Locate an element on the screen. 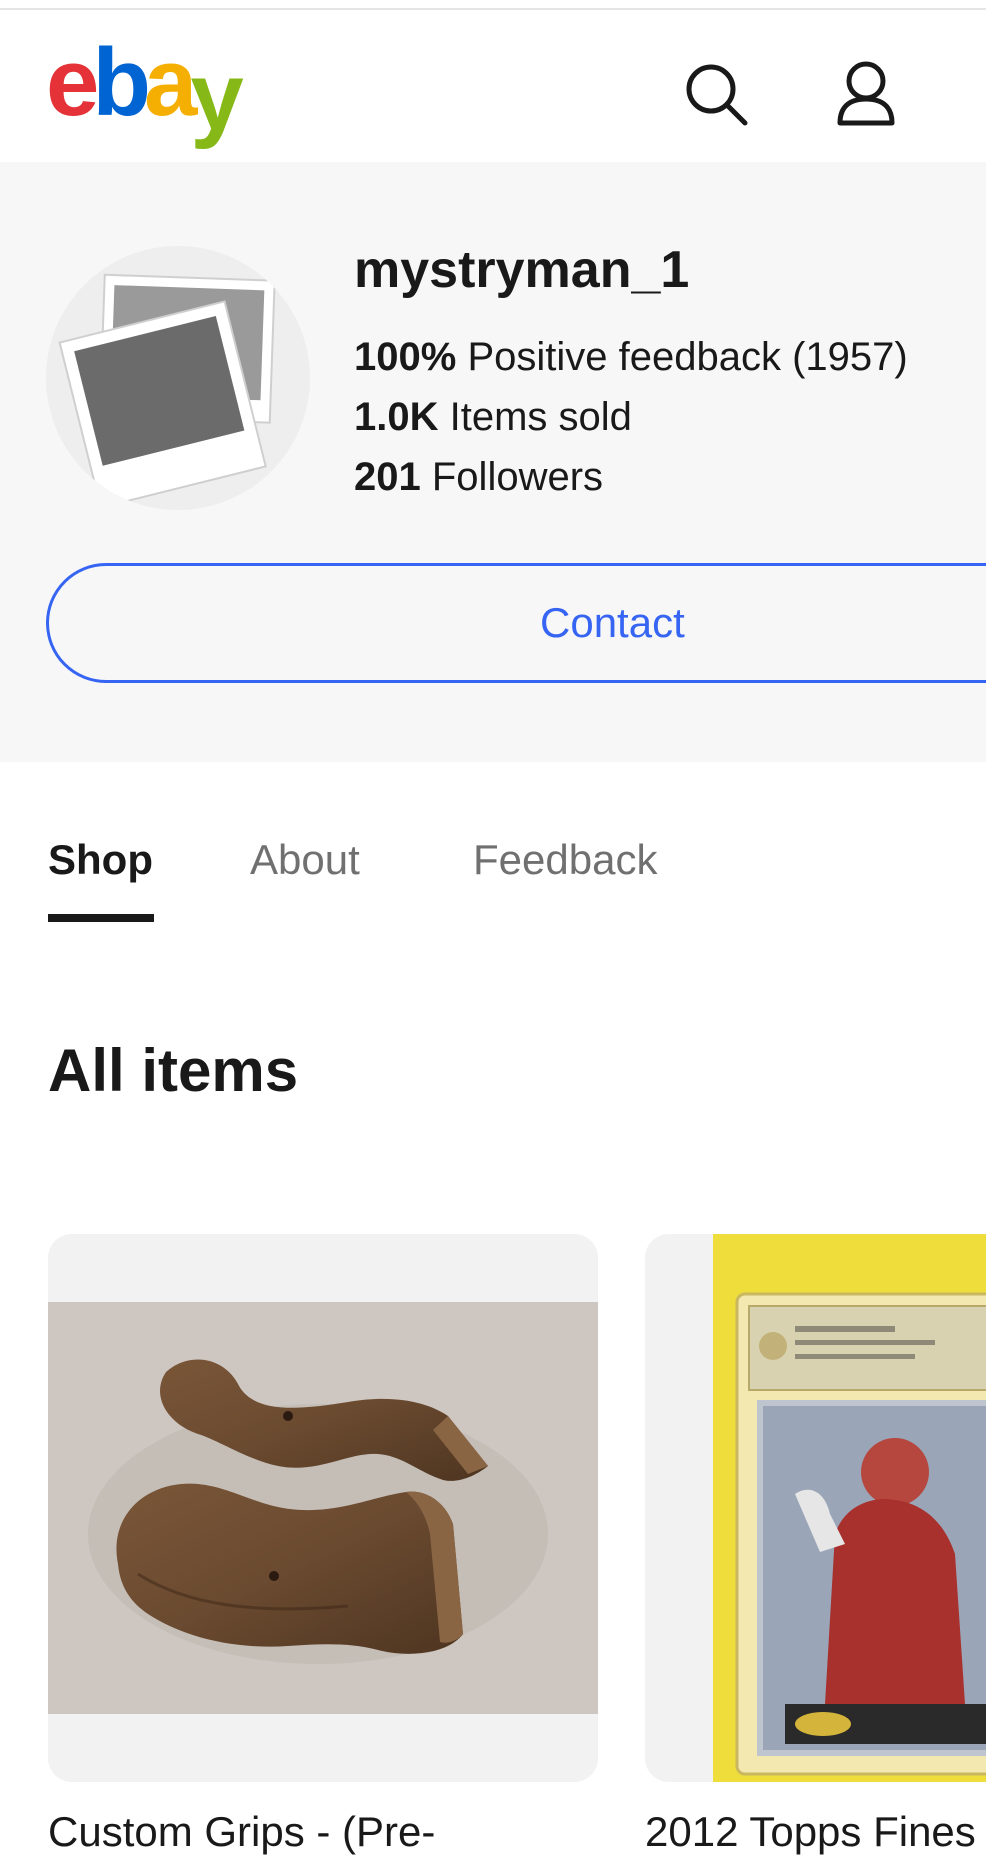 This screenshot has width=986, height=1869. tab-feedback: Feedback is located at coordinates (565, 860).